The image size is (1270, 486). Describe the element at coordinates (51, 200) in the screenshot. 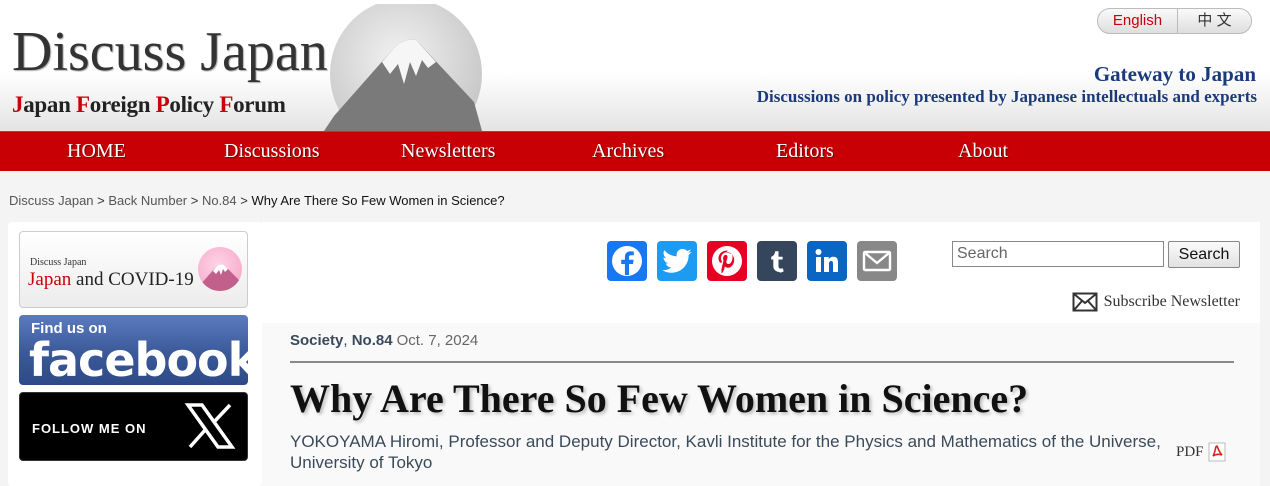

I see `breadcrumb-link: Discuss Japan` at that location.